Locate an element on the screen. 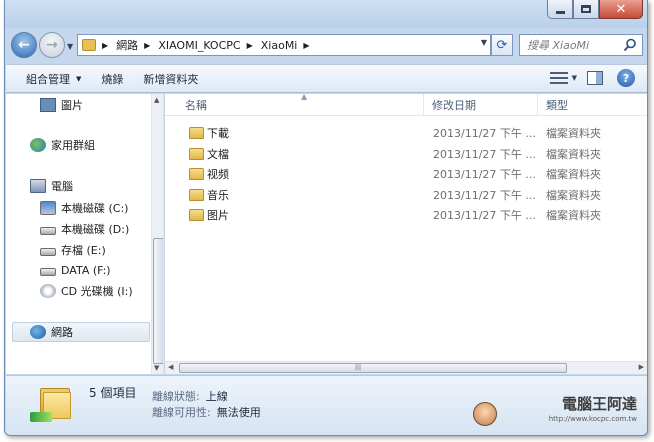  forward-button: → is located at coordinates (52, 45).